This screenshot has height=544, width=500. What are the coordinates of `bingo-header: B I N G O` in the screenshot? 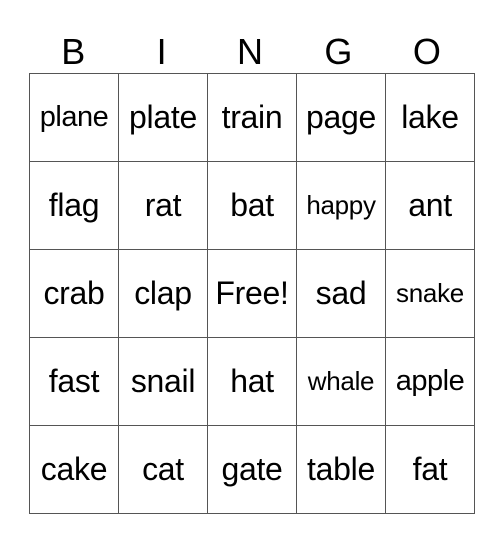 It's located at (250, 51).